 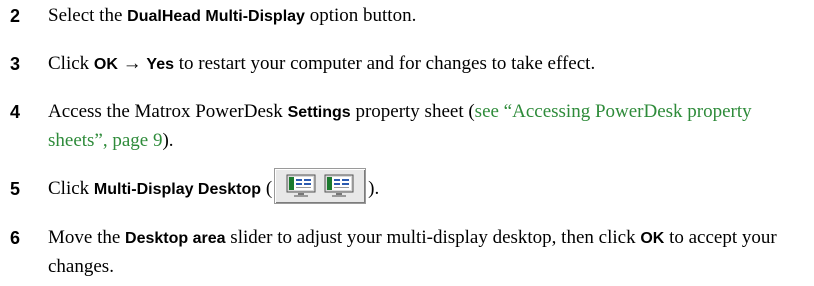 I want to click on desktop-area-label: Desktop area, so click(x=175, y=238).